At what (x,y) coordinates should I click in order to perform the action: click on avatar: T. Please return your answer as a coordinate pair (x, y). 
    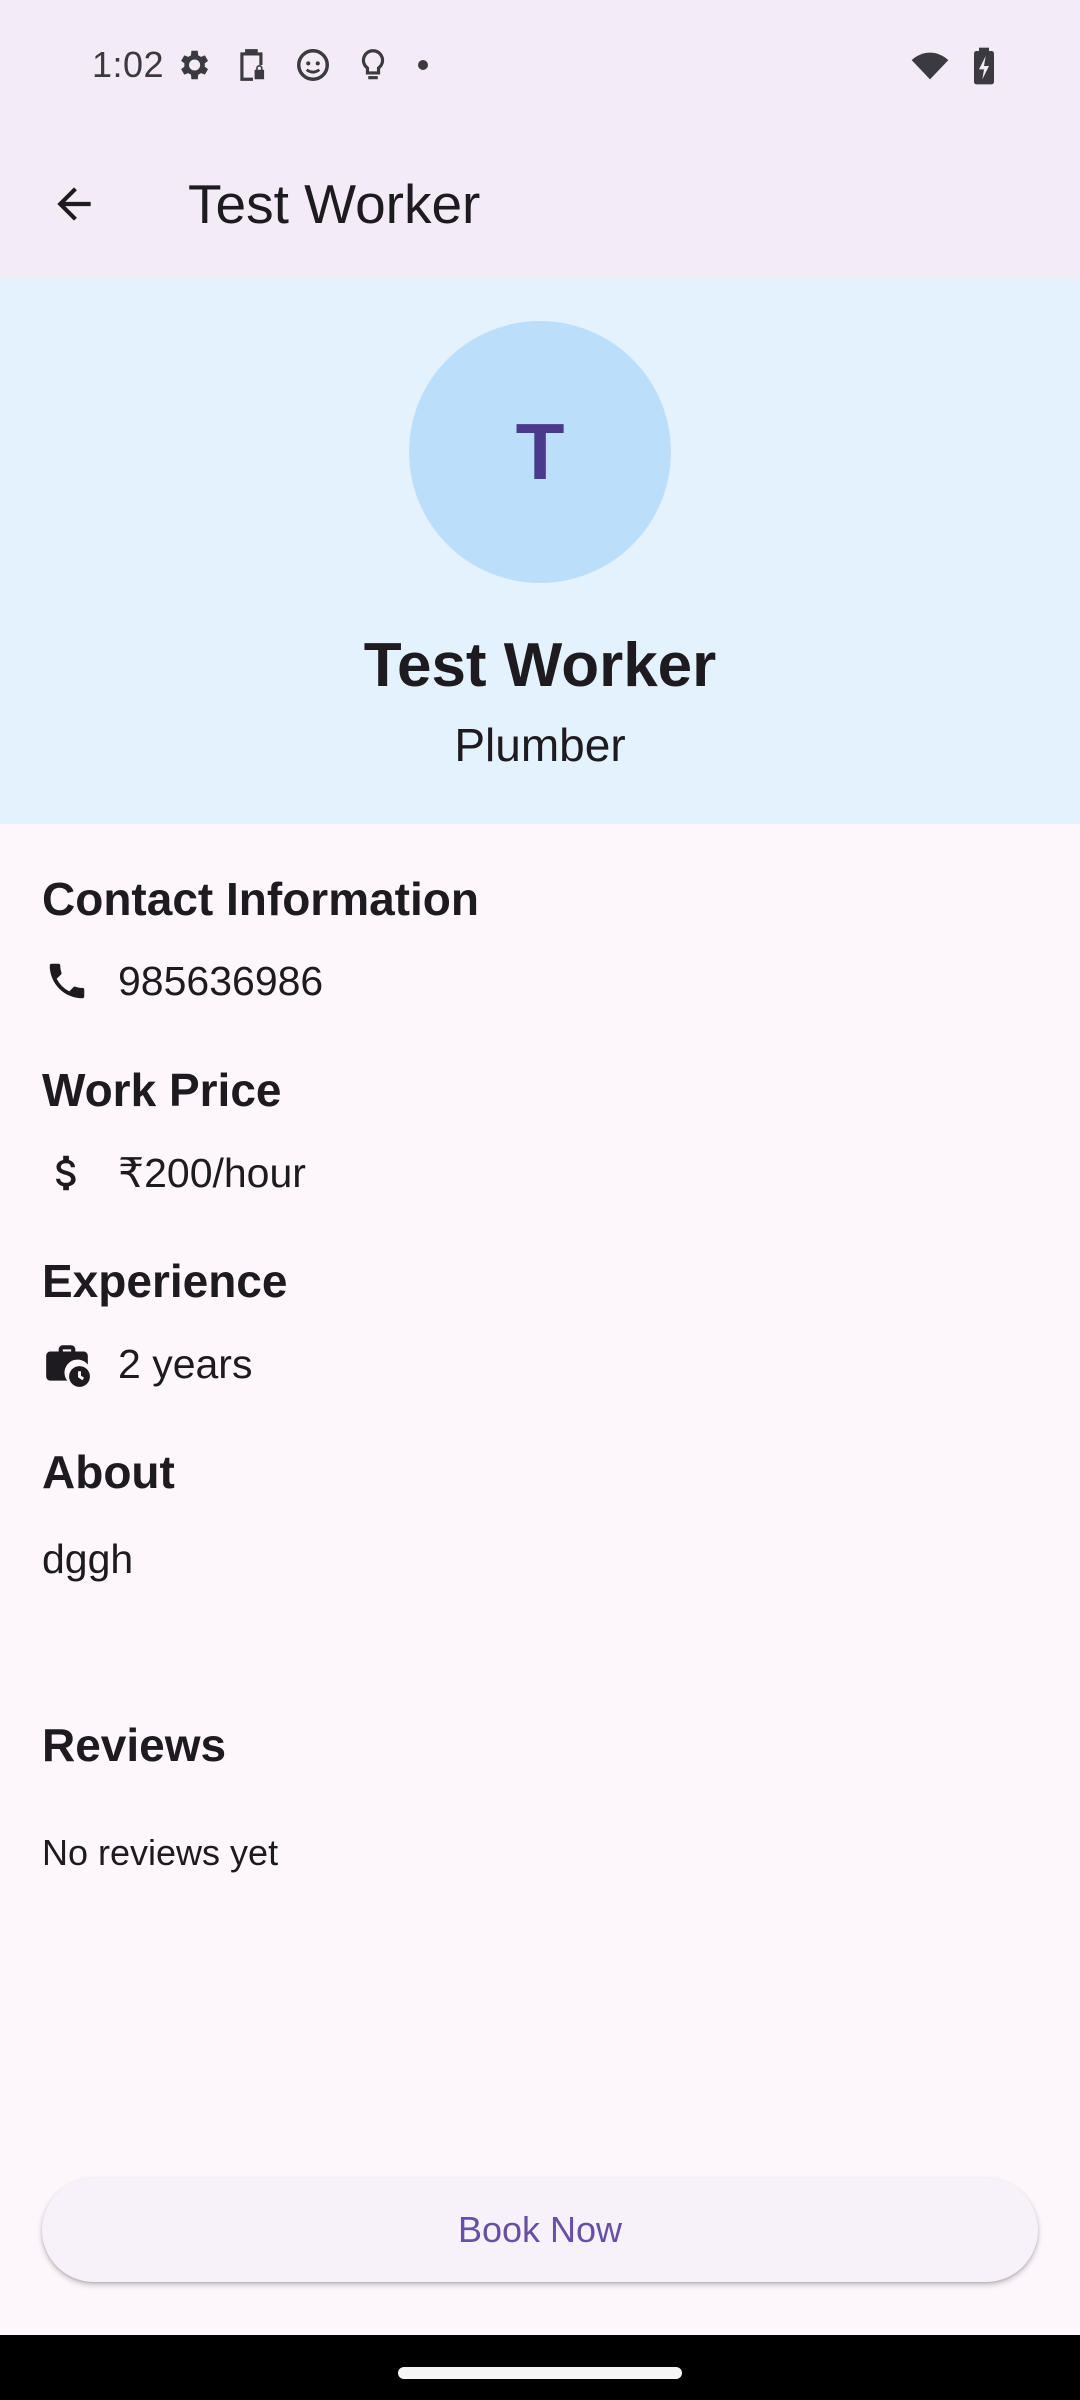
    Looking at the image, I should click on (540, 452).